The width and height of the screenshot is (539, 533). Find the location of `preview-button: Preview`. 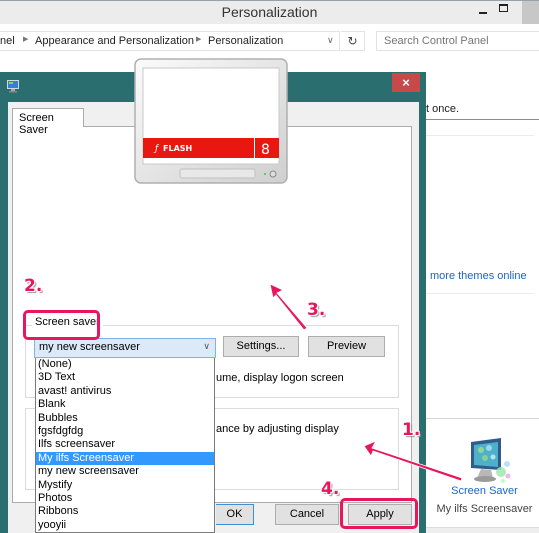

preview-button: Preview is located at coordinates (346, 346).